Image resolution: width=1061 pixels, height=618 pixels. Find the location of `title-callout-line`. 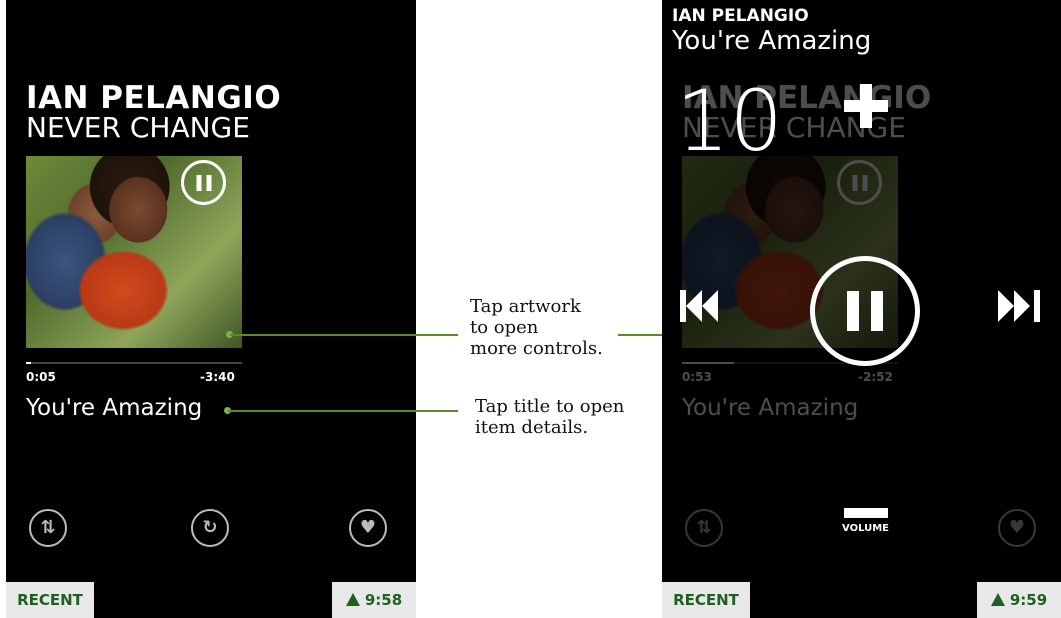

title-callout-line is located at coordinates (343, 411).